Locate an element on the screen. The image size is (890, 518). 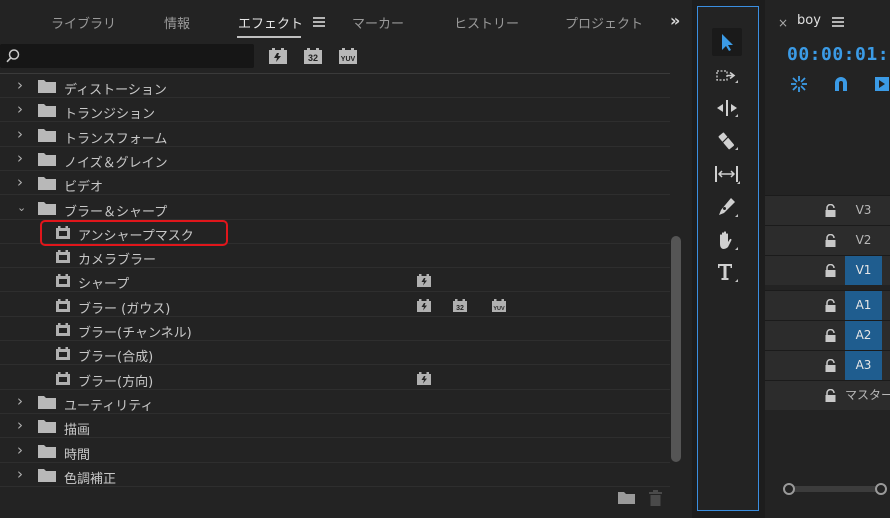
track-header-v1: V1 is located at coordinates (827, 270).